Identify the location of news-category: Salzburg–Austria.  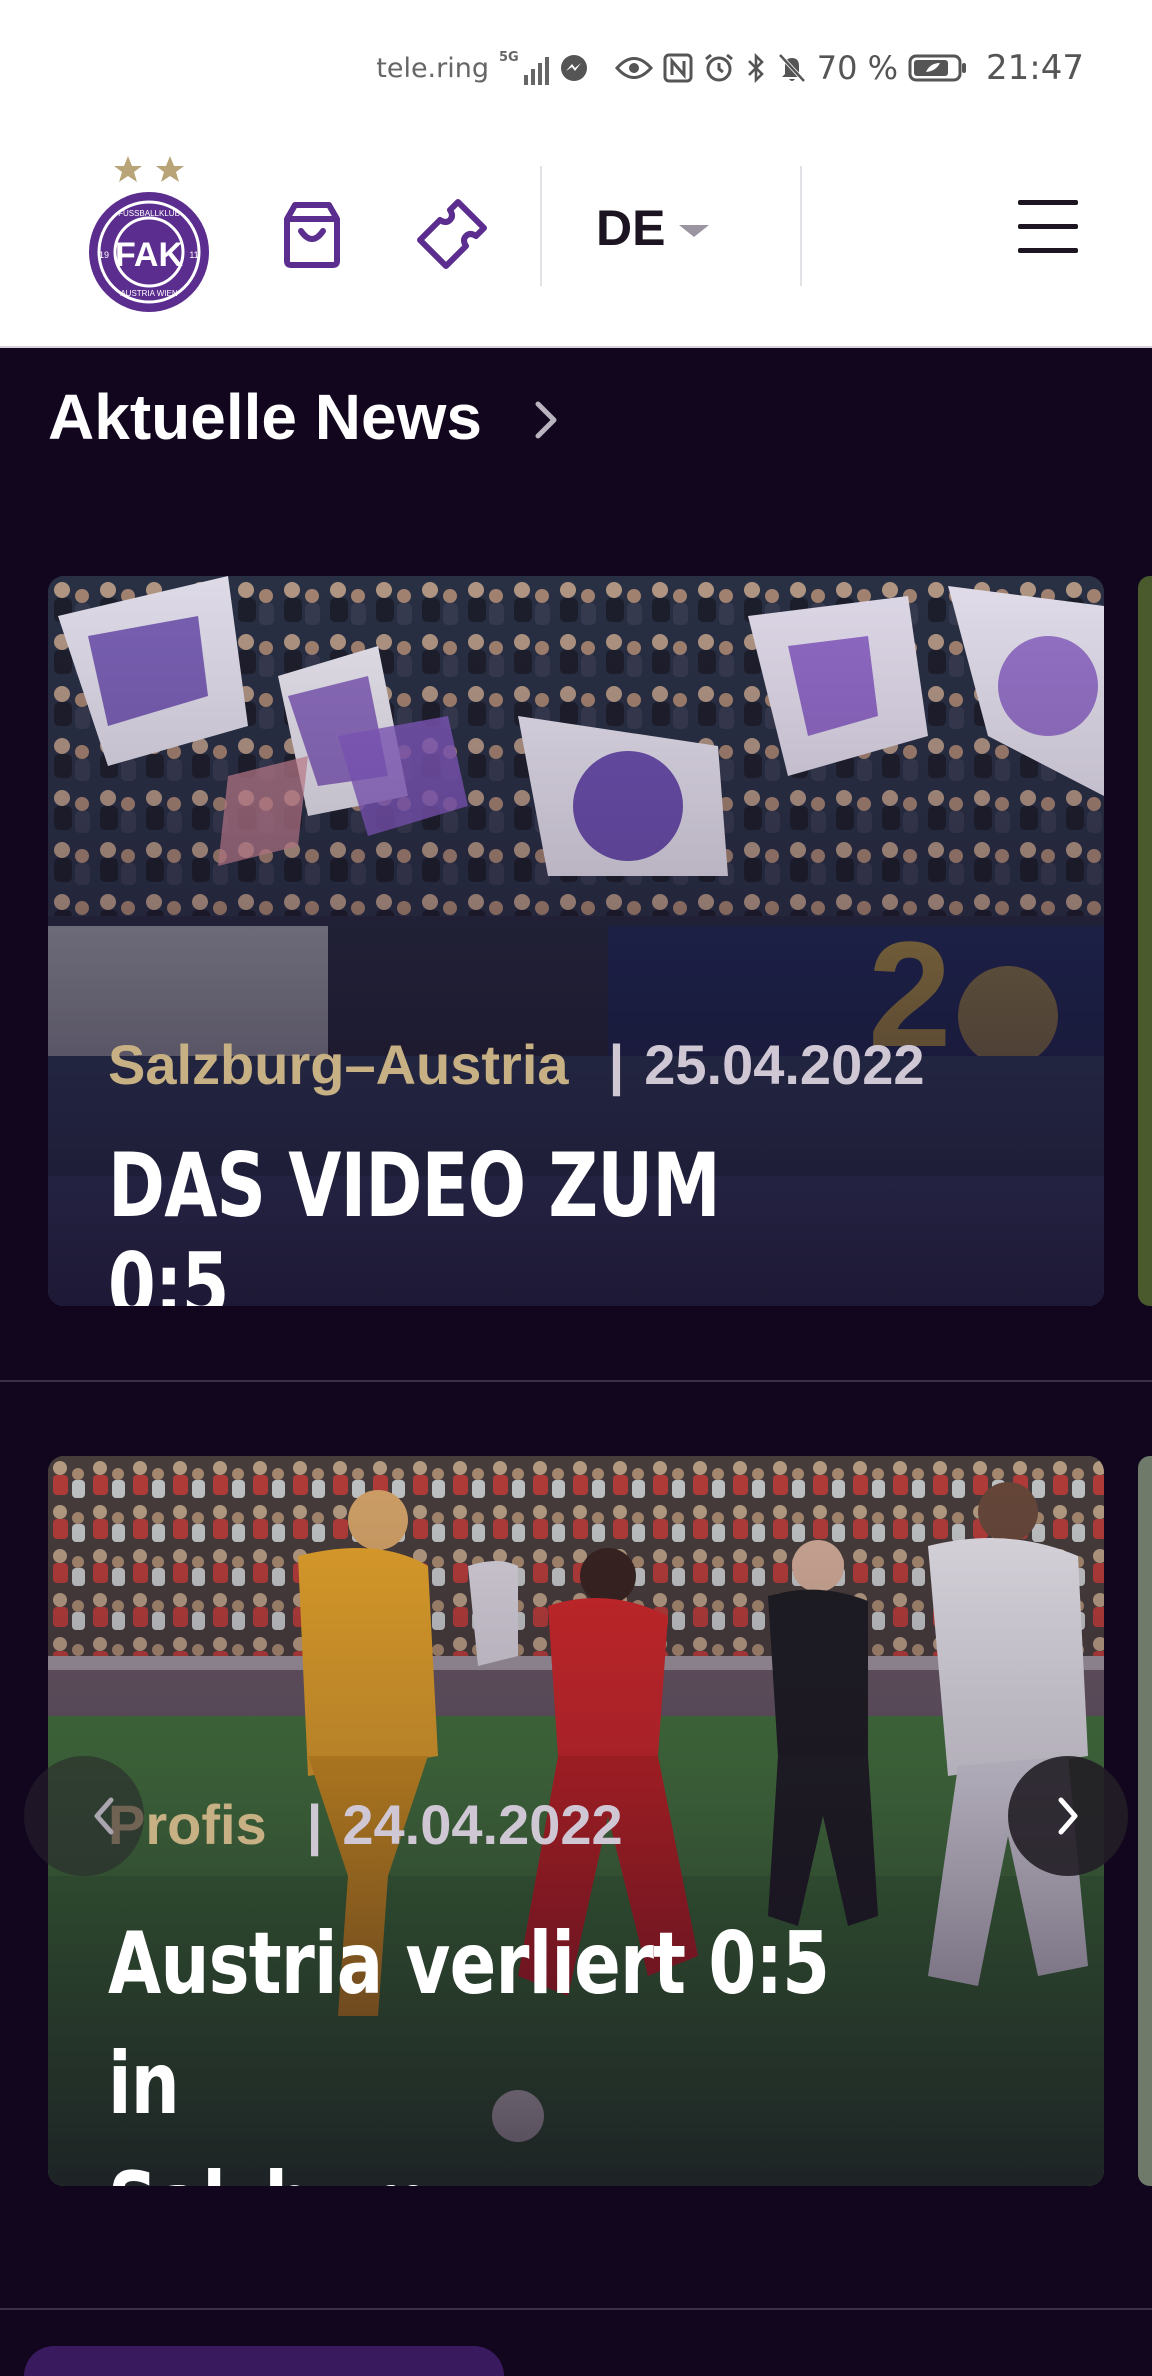
(338, 1064).